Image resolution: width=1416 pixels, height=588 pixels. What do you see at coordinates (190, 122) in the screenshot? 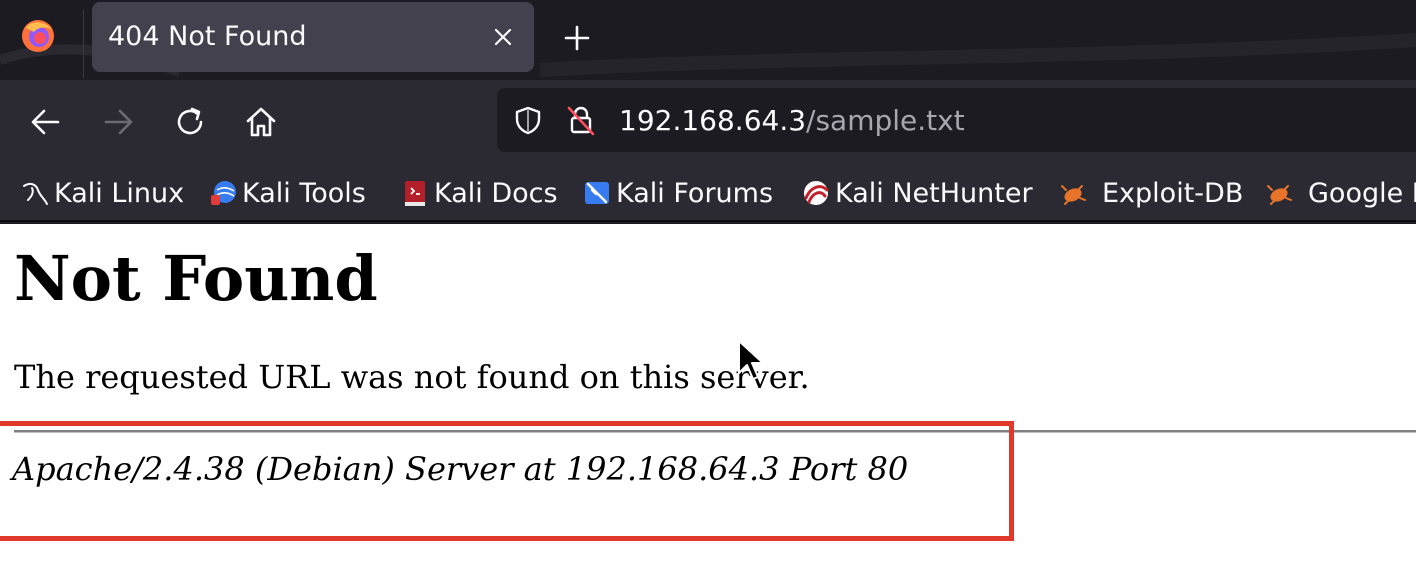
I see `reload-icon` at bounding box center [190, 122].